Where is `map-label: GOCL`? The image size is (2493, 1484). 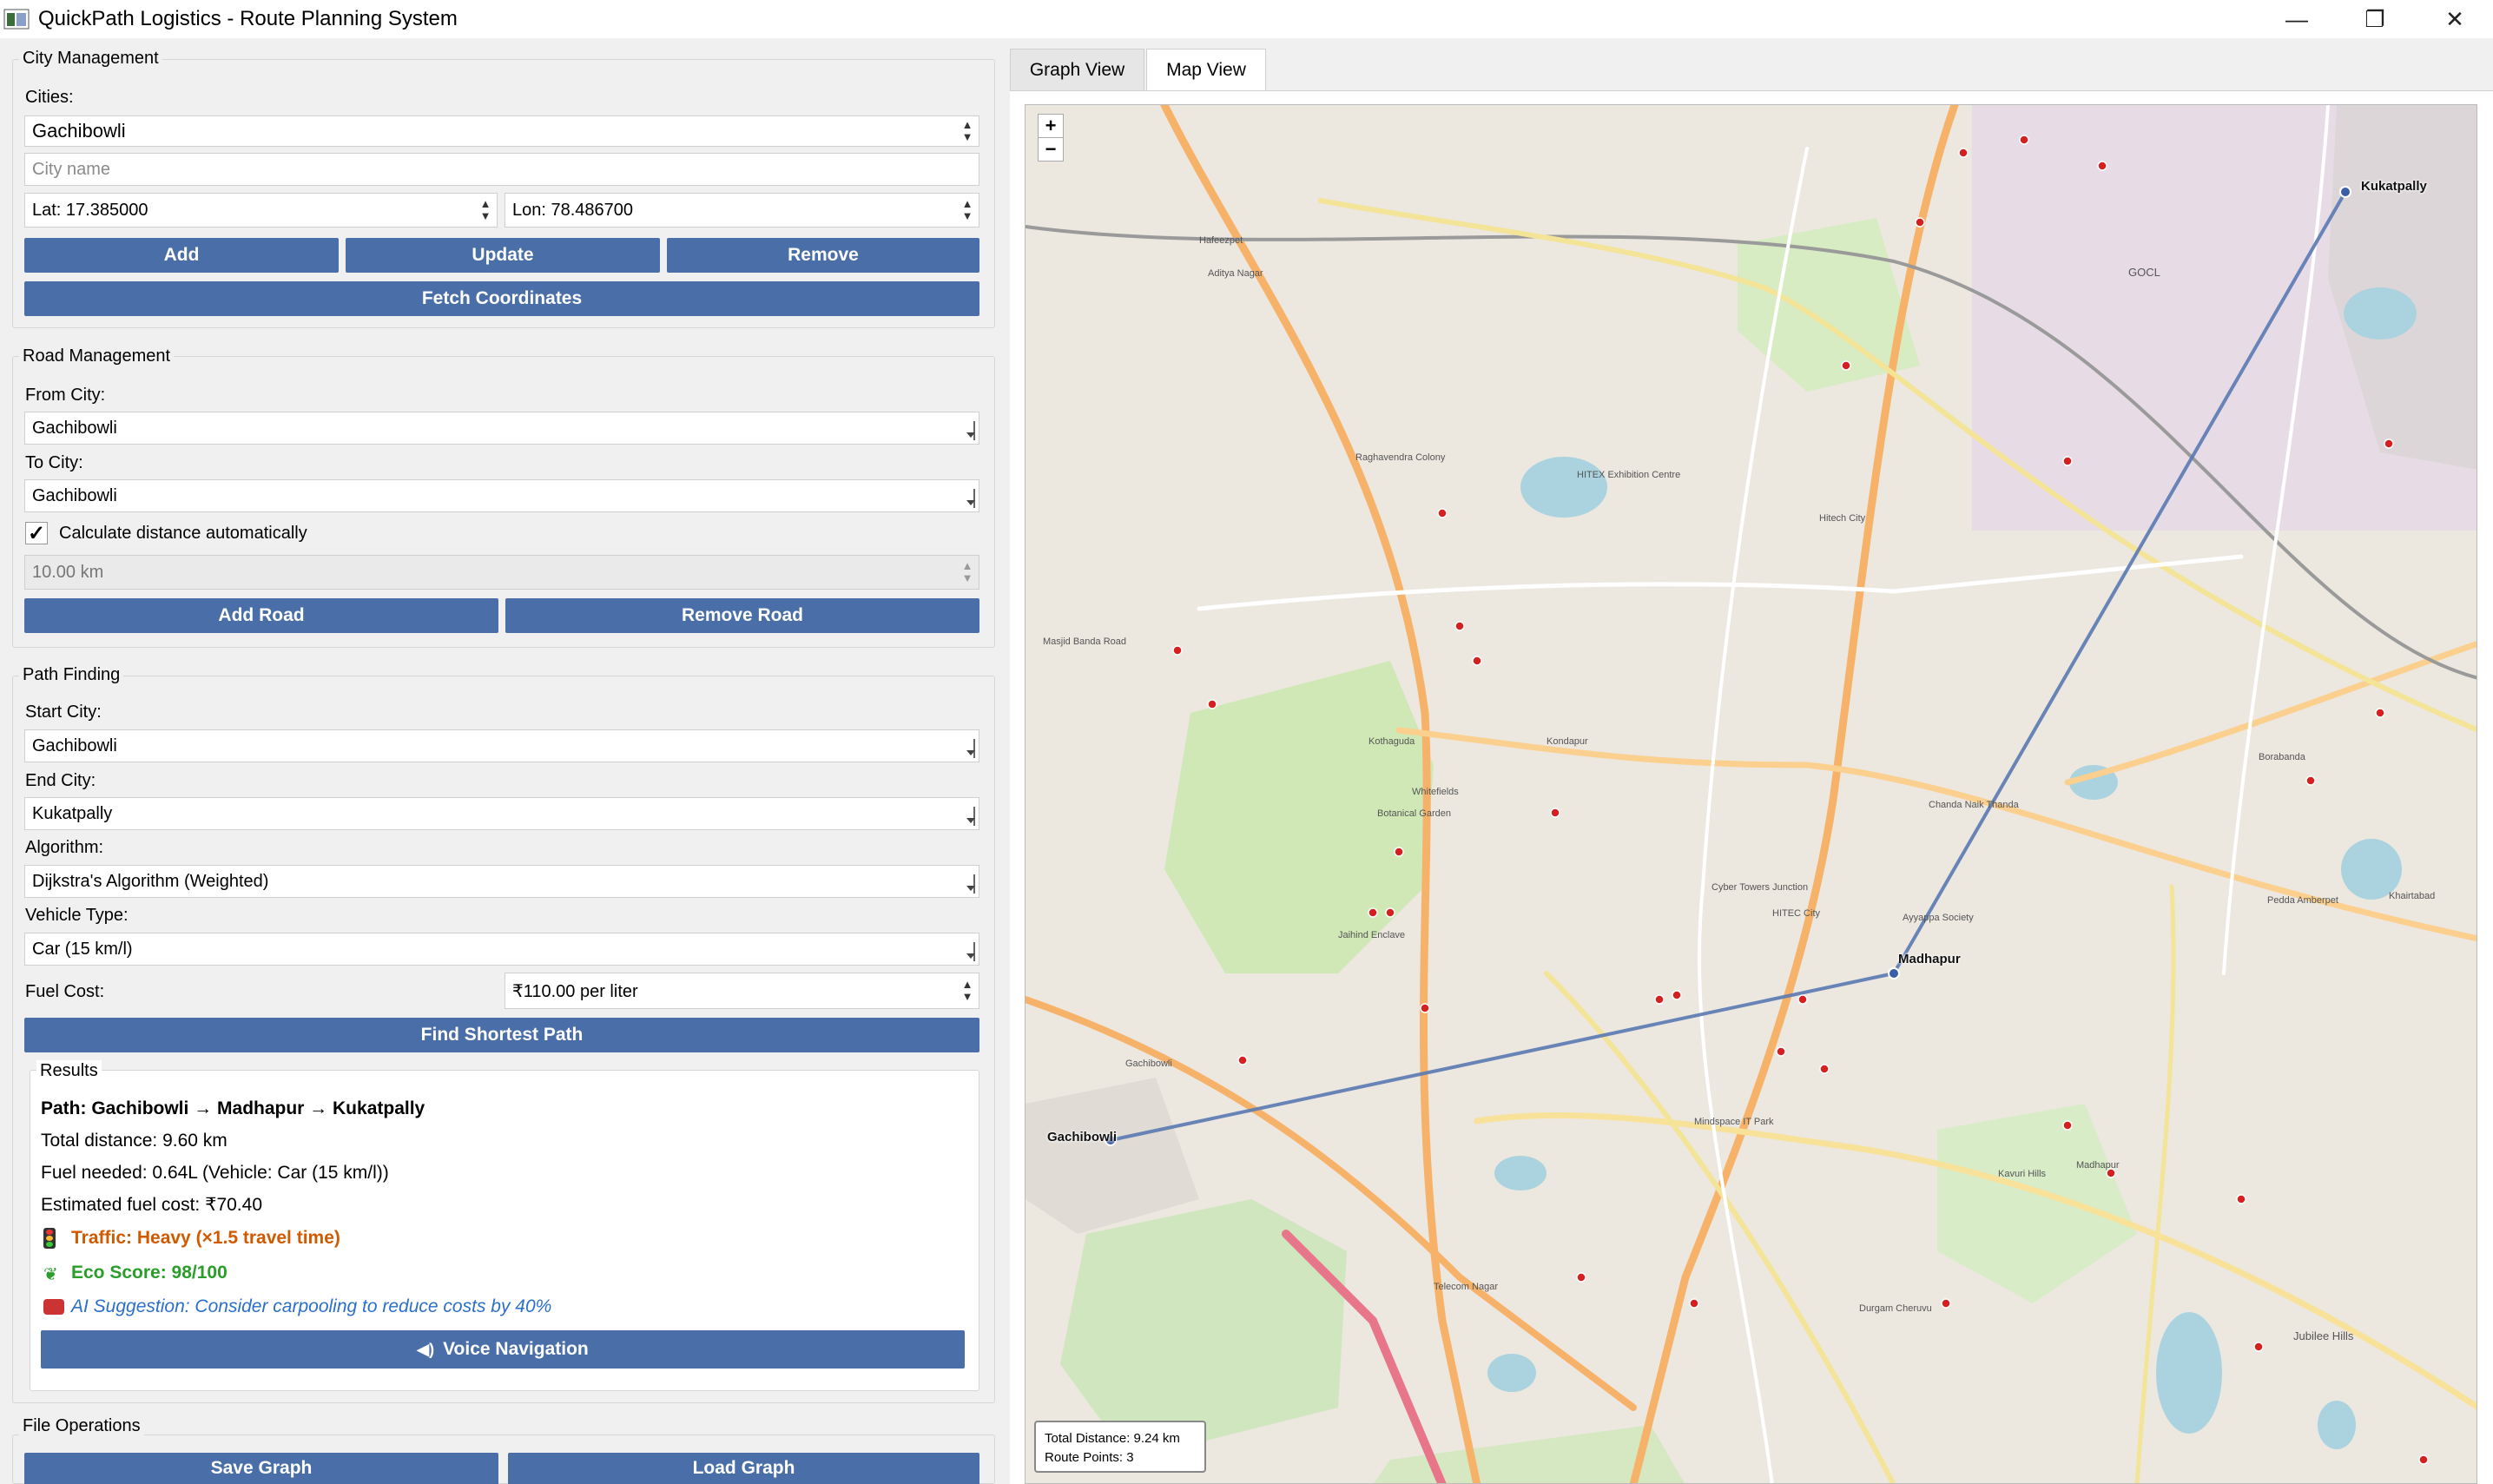 map-label: GOCL is located at coordinates (2144, 272).